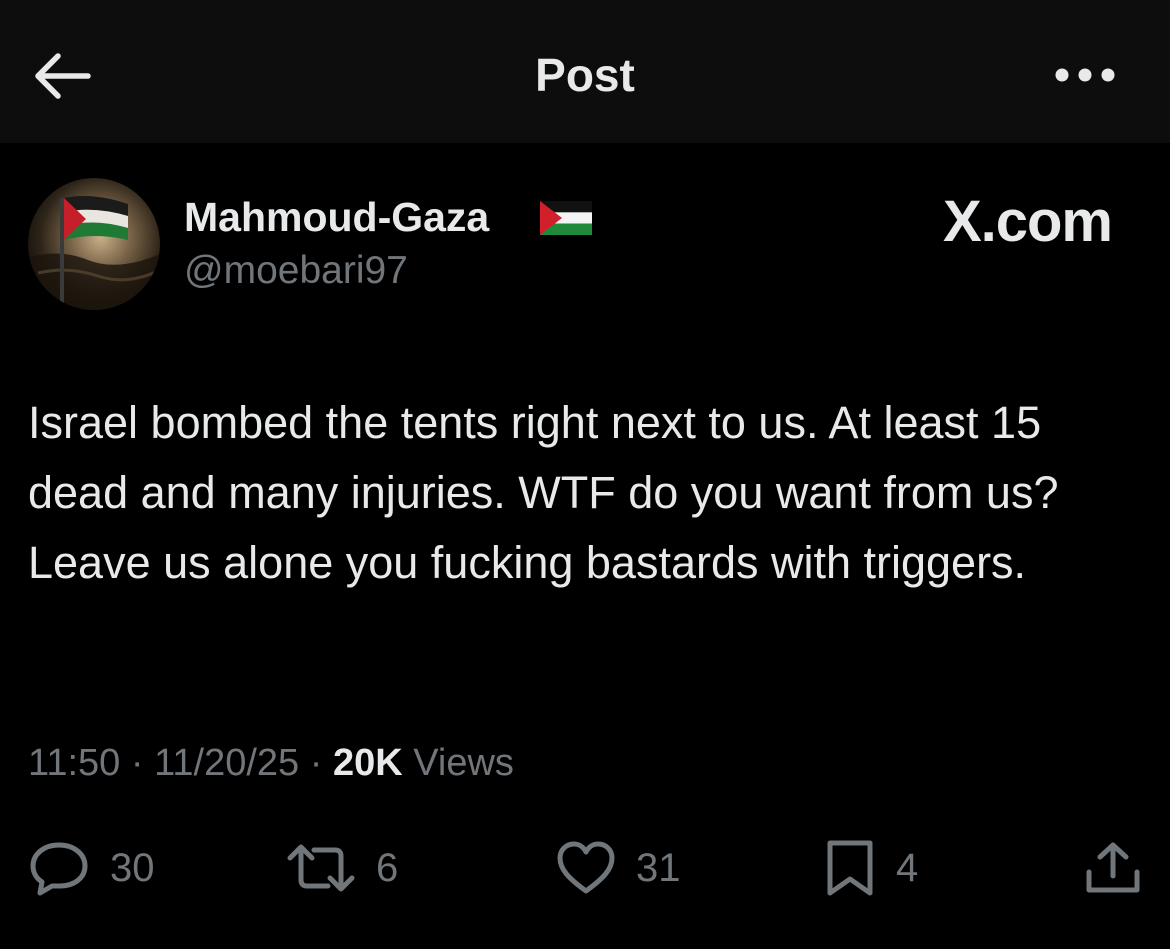  What do you see at coordinates (91, 868) in the screenshot?
I see `reply-button: 30` at bounding box center [91, 868].